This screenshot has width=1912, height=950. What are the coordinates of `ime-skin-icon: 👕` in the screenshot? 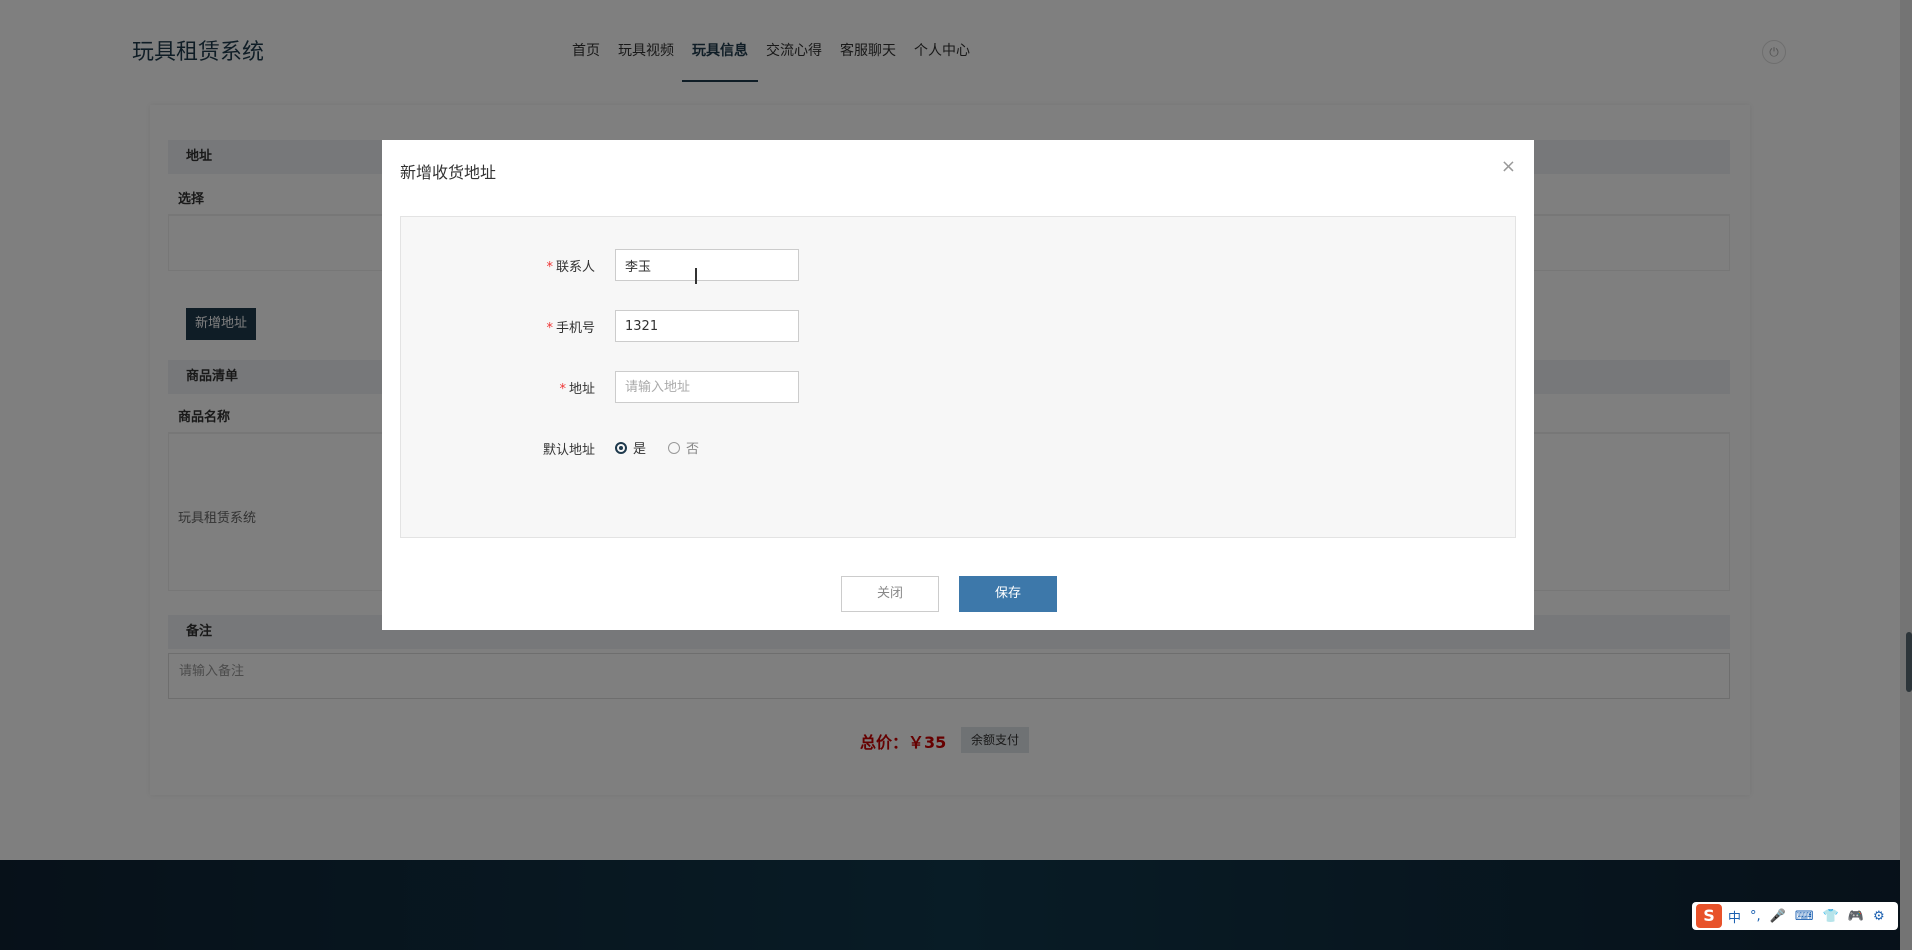 It's located at (1831, 916).